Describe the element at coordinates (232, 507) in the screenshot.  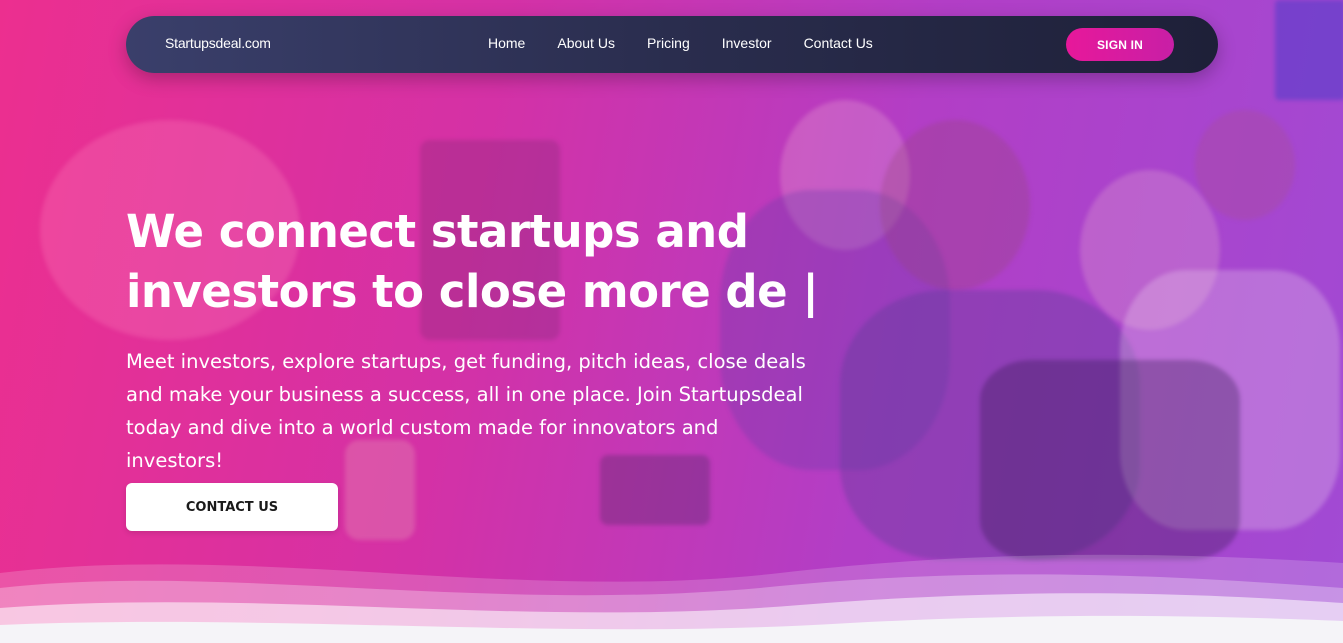
I see `contact-us-button: CONTACT US` at that location.